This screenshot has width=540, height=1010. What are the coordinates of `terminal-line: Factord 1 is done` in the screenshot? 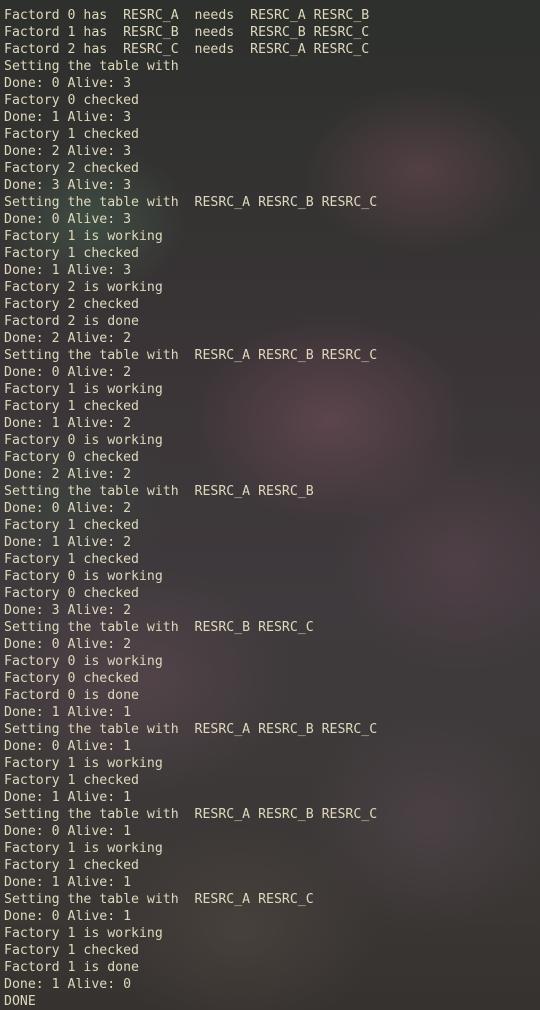 It's located at (71, 967).